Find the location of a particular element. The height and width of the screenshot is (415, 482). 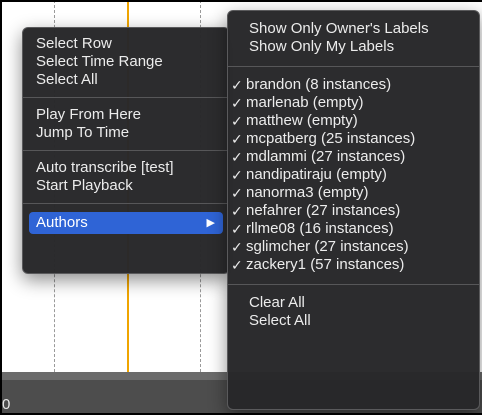

menu-item-select-all-authors: Select All is located at coordinates (353, 321).